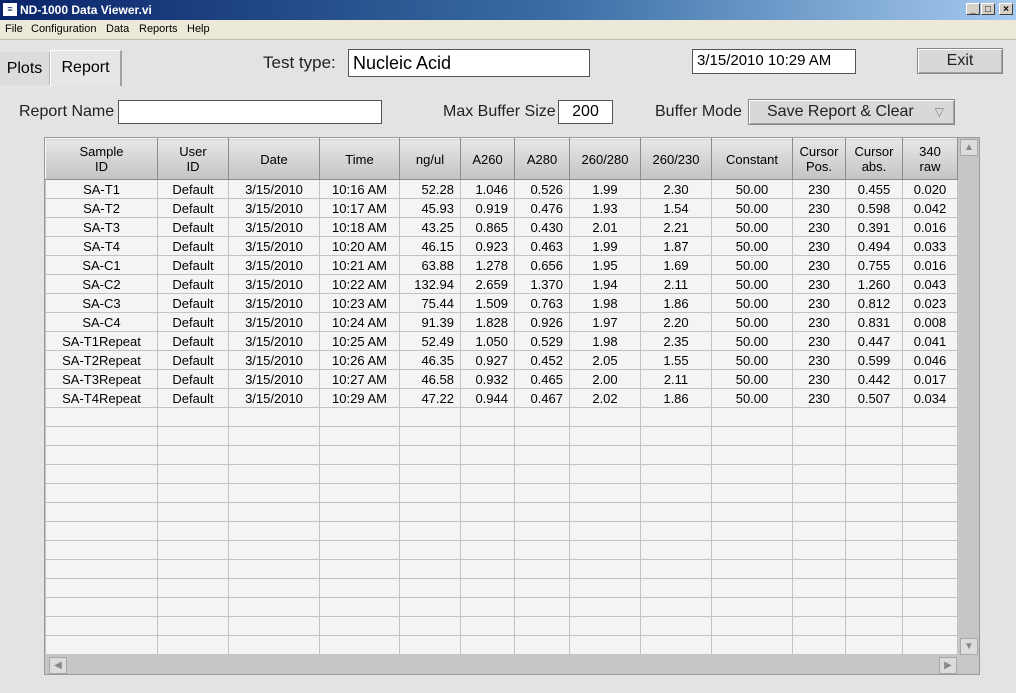 The image size is (1016, 693). Describe the element at coordinates (605, 208) in the screenshot. I see `table-cell: 1.93` at that location.